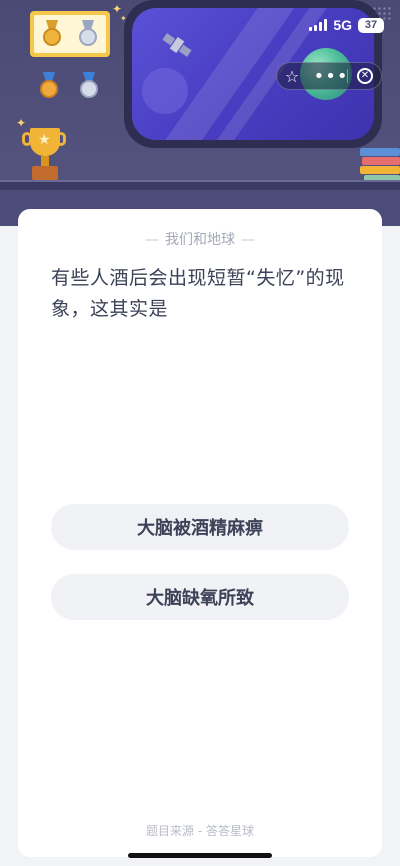 This screenshot has height=866, width=400. What do you see at coordinates (52, 34) in the screenshot?
I see `gold-medal-icon` at bounding box center [52, 34].